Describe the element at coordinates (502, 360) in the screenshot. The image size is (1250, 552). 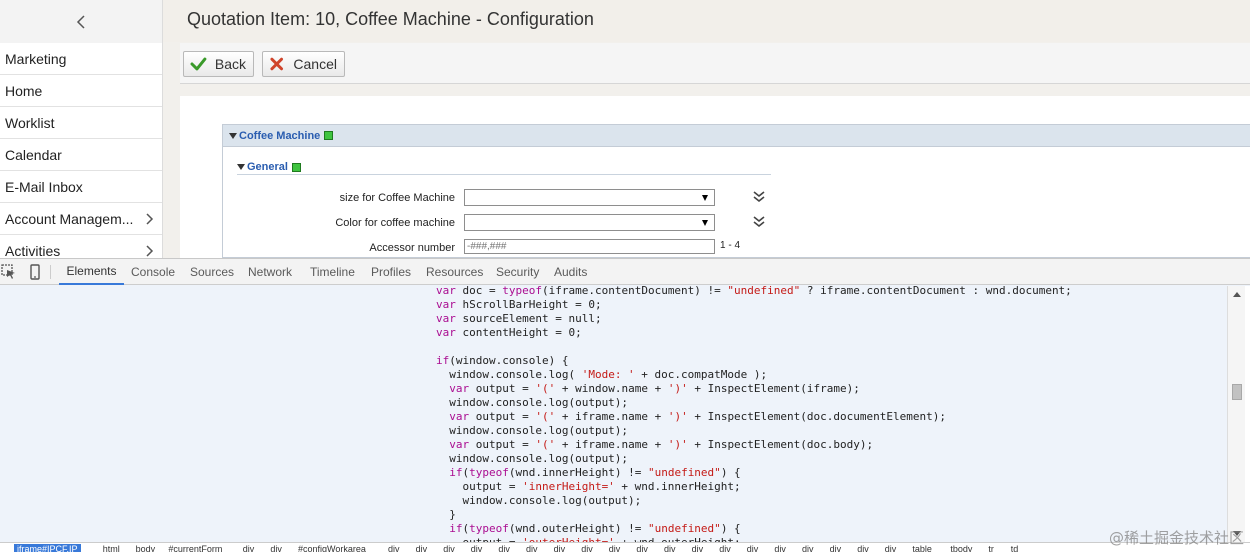
I see `code-line: if(window.console) {` at that location.